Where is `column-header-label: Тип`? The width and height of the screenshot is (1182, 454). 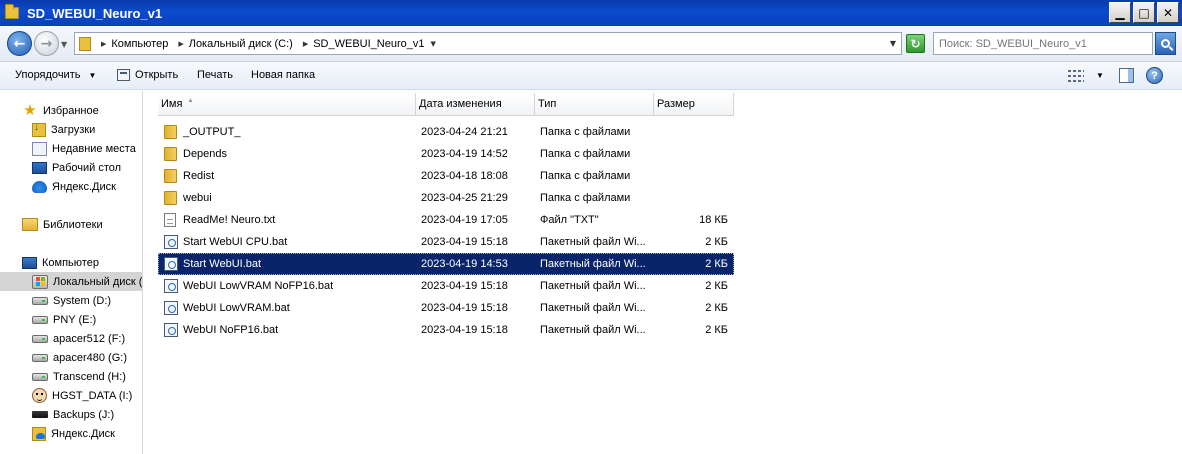 column-header-label: Тип is located at coordinates (547, 104).